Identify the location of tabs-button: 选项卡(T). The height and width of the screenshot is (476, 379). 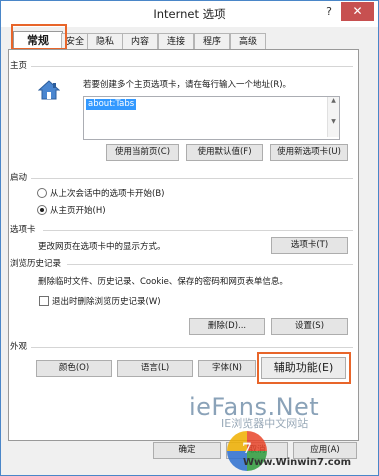
(309, 245).